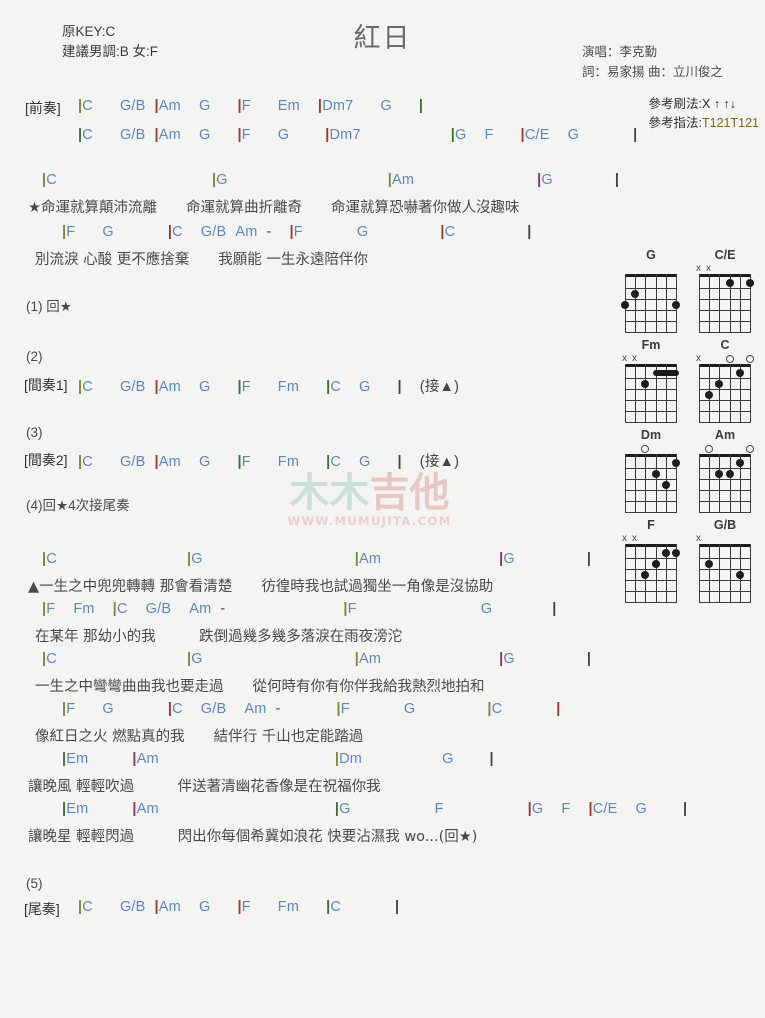 This screenshot has width=765, height=1018. I want to click on chord-diagram-g-b: G/B x, so click(725, 560).